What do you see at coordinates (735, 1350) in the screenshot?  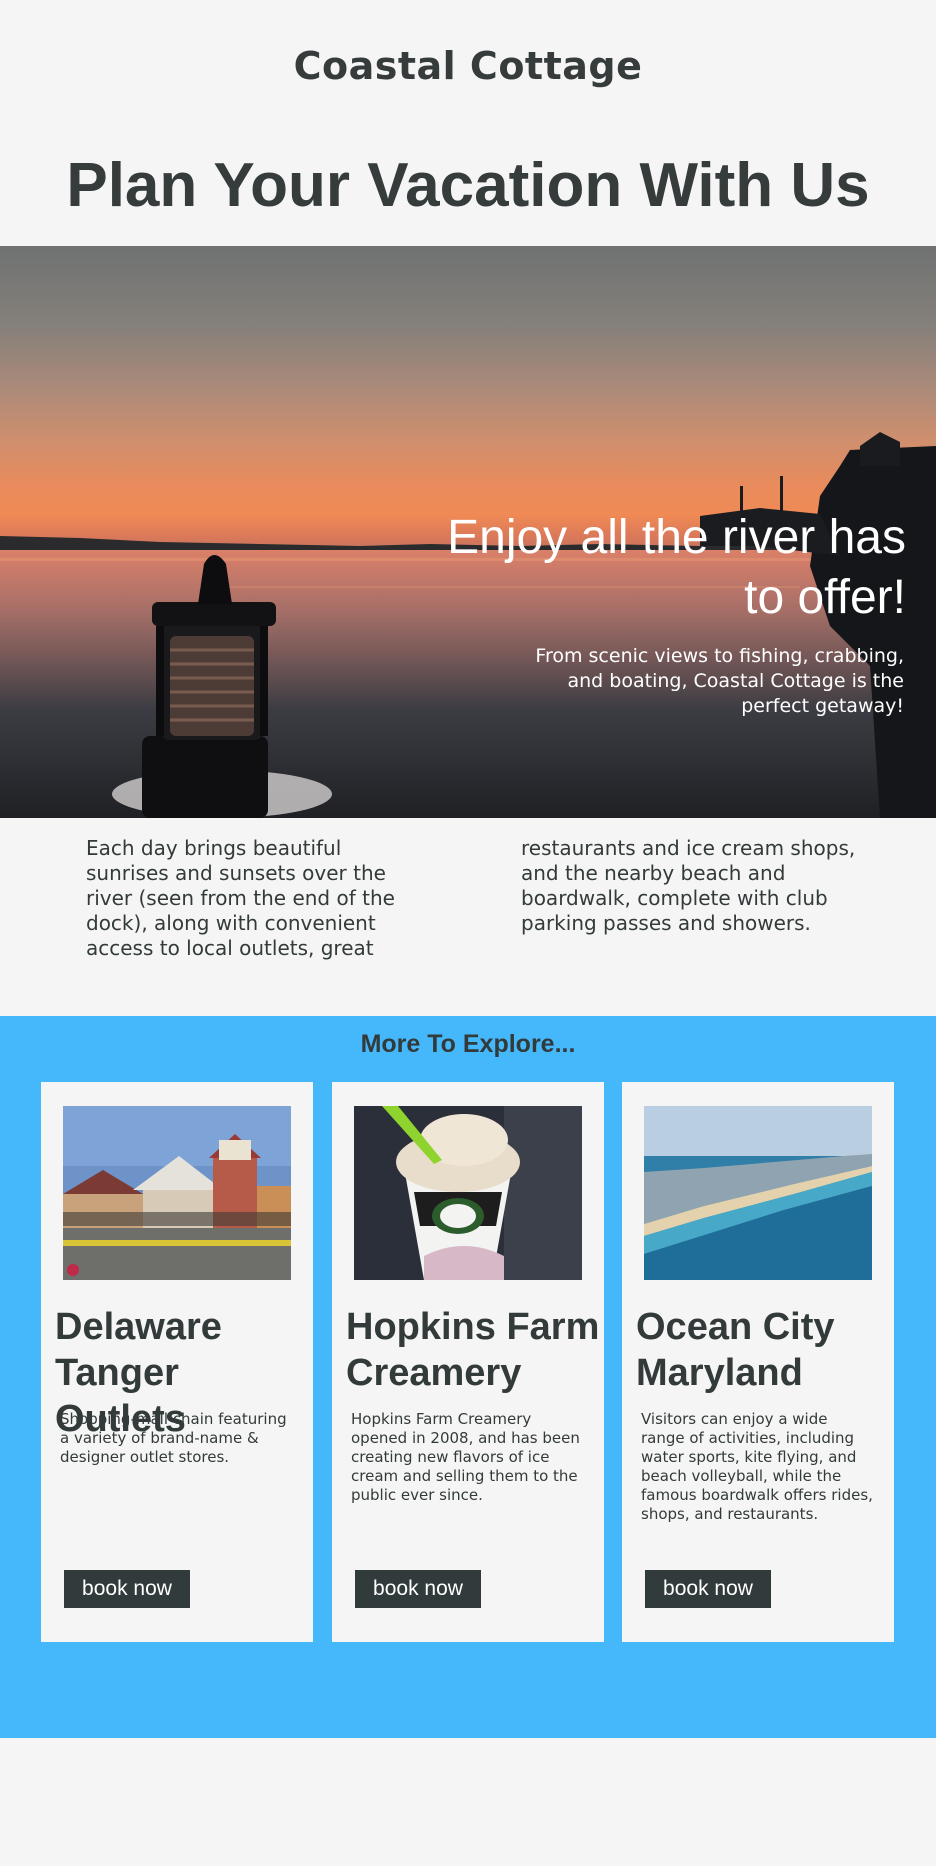 I see `card-title: Ocean City Maryland` at bounding box center [735, 1350].